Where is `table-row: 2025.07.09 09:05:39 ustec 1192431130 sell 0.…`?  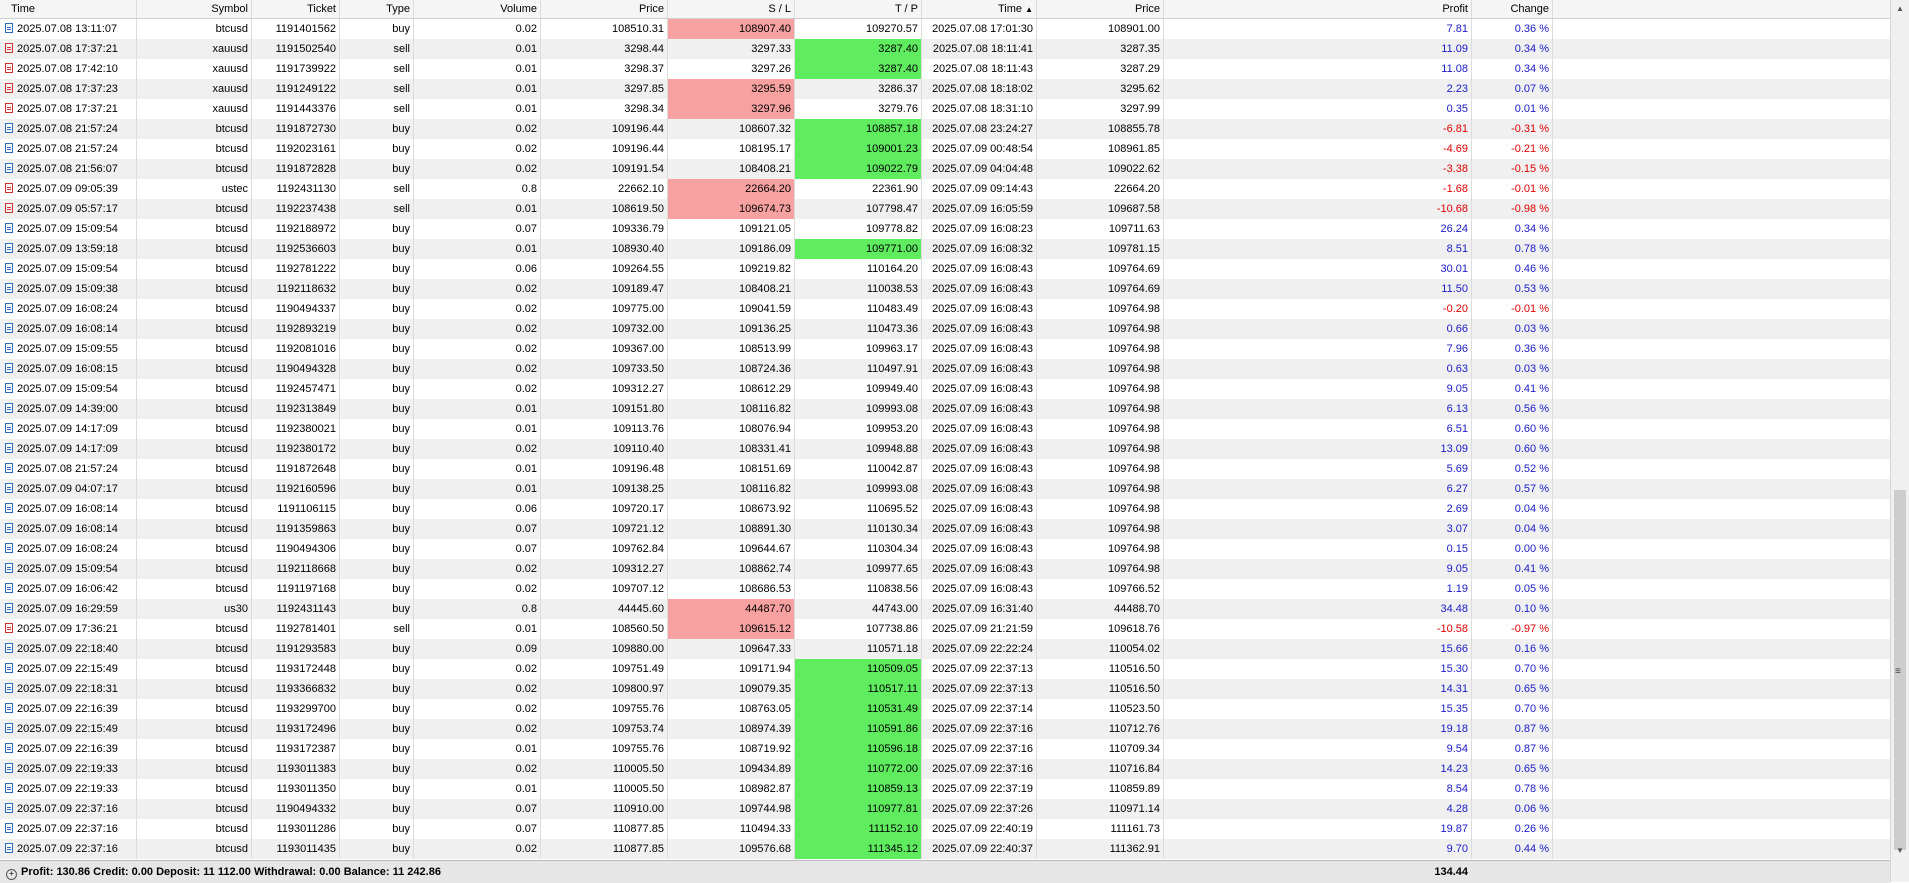 table-row: 2025.07.09 09:05:39 ustec 1192431130 sell 0.… is located at coordinates (945, 189).